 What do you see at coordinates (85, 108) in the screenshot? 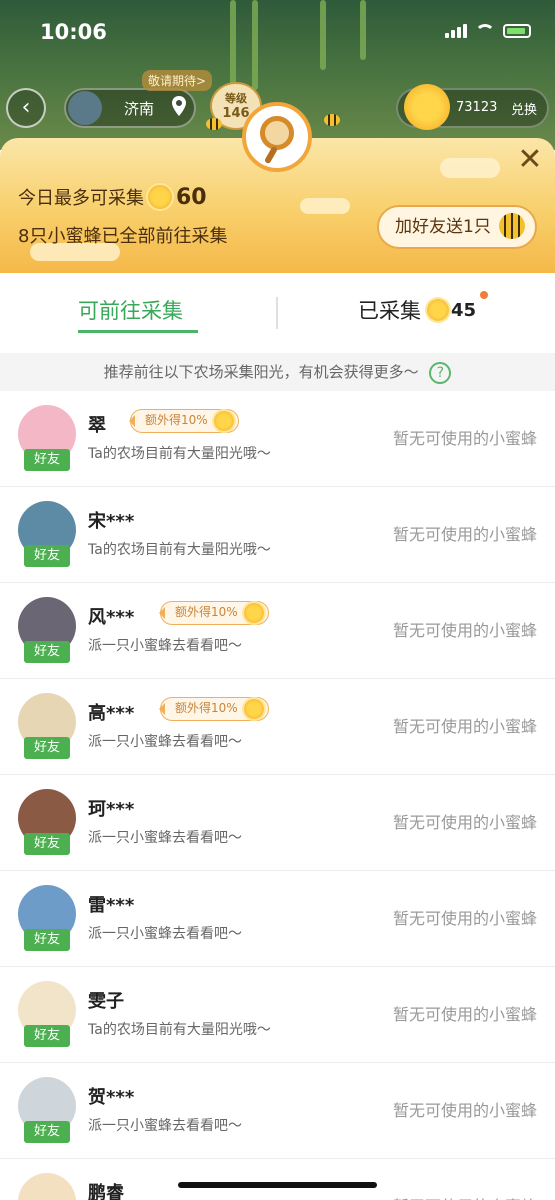
I see `user-avatar` at bounding box center [85, 108].